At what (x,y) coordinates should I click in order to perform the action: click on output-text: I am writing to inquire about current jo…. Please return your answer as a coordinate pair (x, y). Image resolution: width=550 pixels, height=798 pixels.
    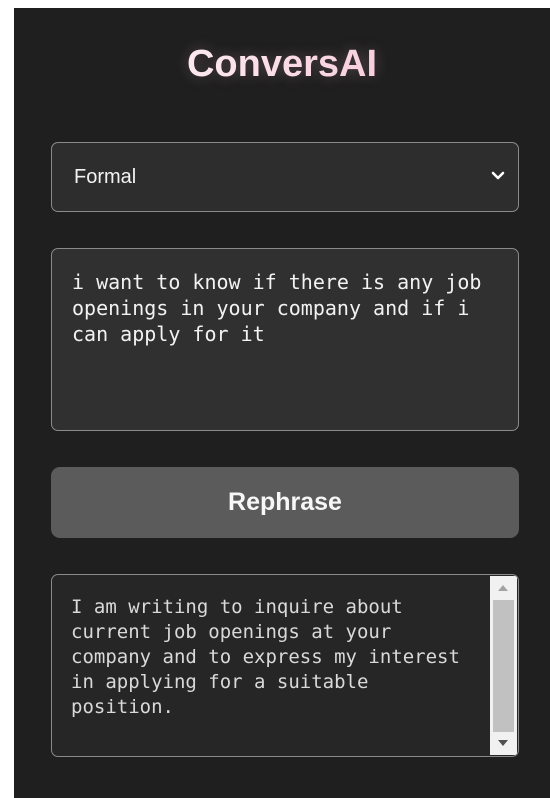
    Looking at the image, I should click on (271, 657).